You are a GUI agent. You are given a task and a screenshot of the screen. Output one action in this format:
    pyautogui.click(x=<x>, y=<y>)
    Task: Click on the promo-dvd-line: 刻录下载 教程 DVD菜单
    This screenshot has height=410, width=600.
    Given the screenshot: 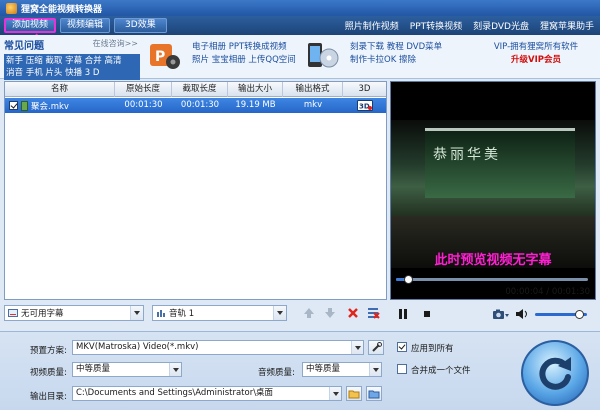 What is the action you would take?
    pyautogui.click(x=396, y=47)
    